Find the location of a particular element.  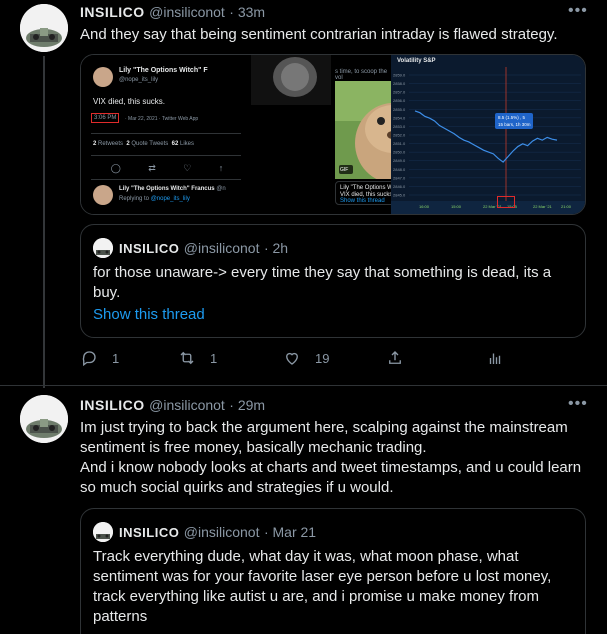

lily-date: · Mar 22, 2021 · Twitter Web App is located at coordinates (162, 119).